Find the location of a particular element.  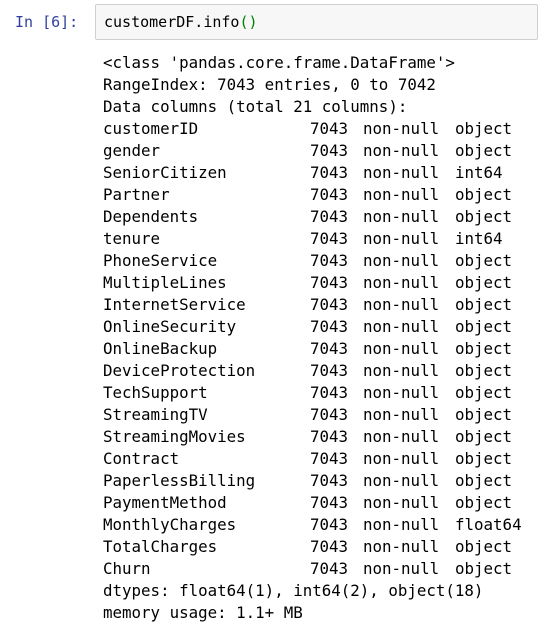

output-header-line: Data columns (total 21 columns): is located at coordinates (255, 106).